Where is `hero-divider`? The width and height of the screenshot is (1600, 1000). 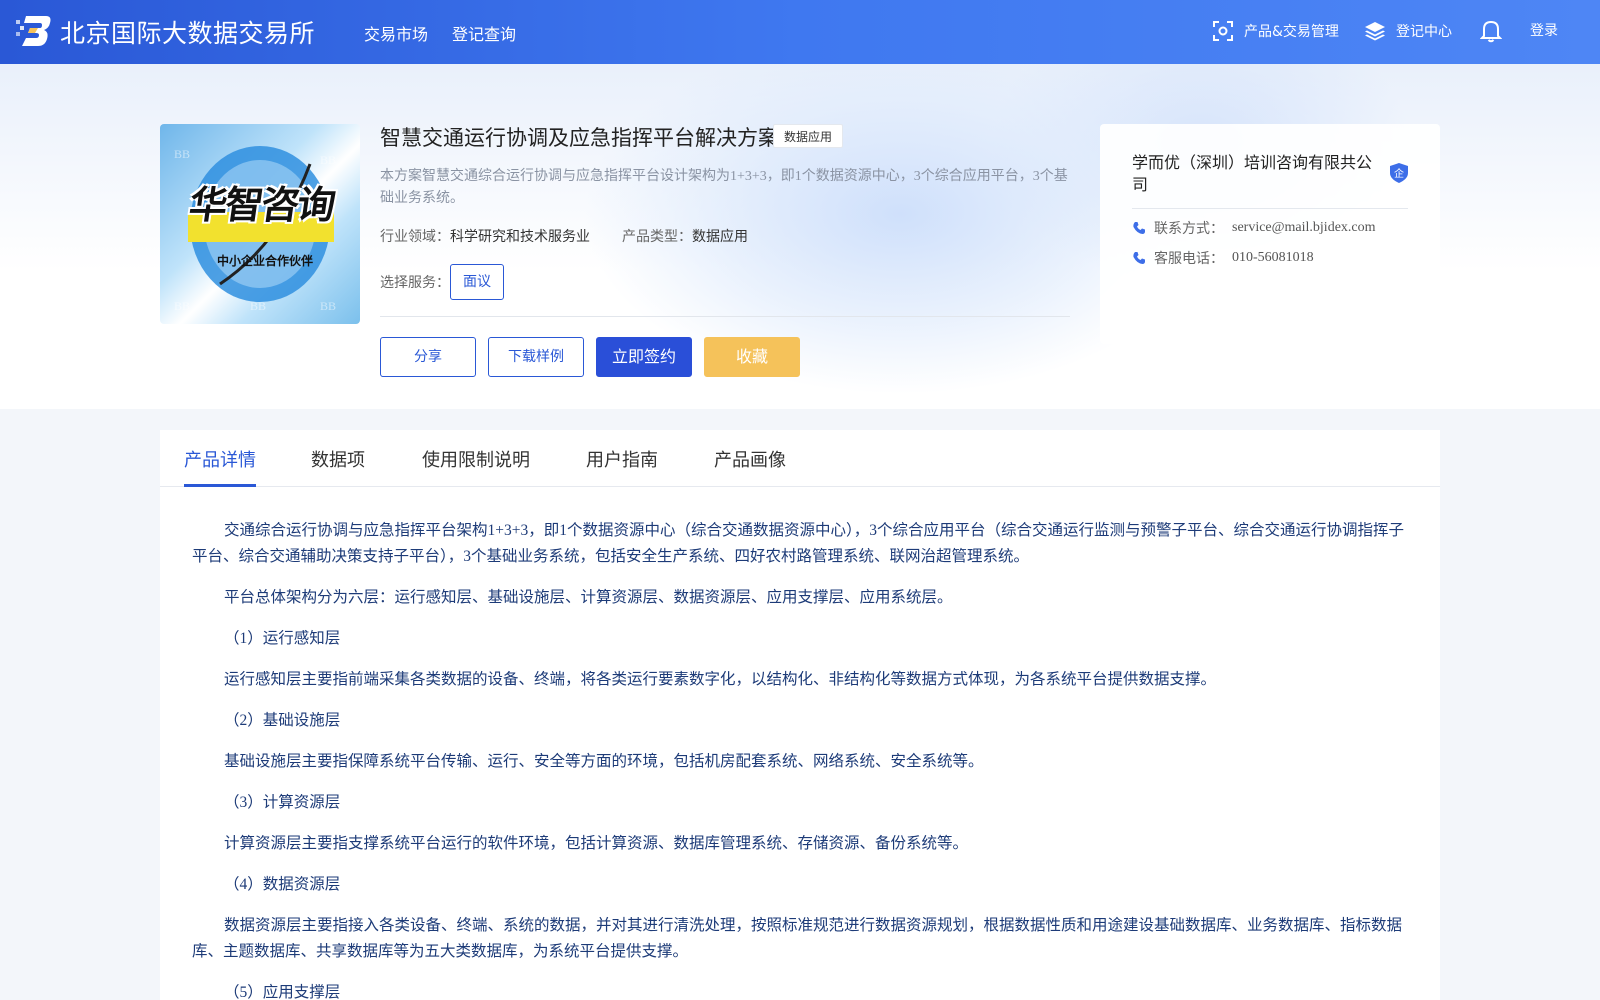
hero-divider is located at coordinates (725, 316).